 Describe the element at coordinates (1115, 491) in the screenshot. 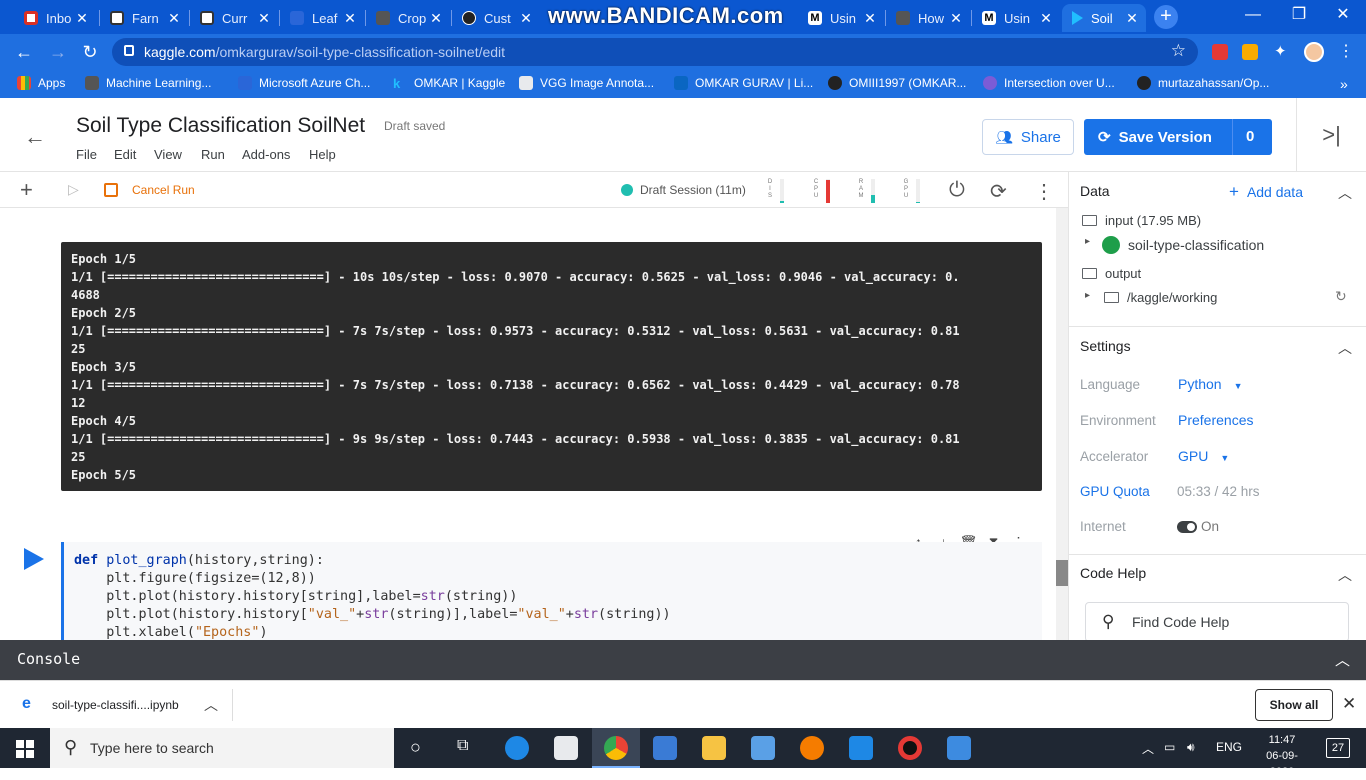

I see `gpu-quota-label: GPU Quota` at that location.